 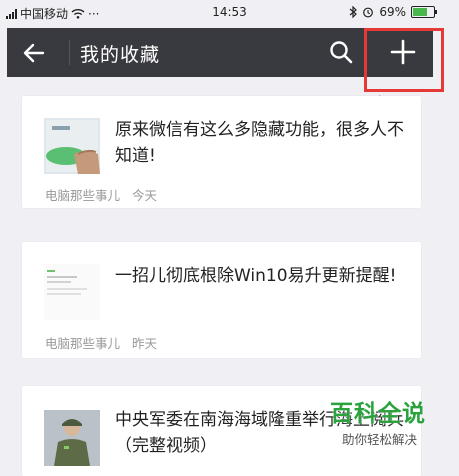 I want to click on watermark-name: 百科全说, so click(x=378, y=414).